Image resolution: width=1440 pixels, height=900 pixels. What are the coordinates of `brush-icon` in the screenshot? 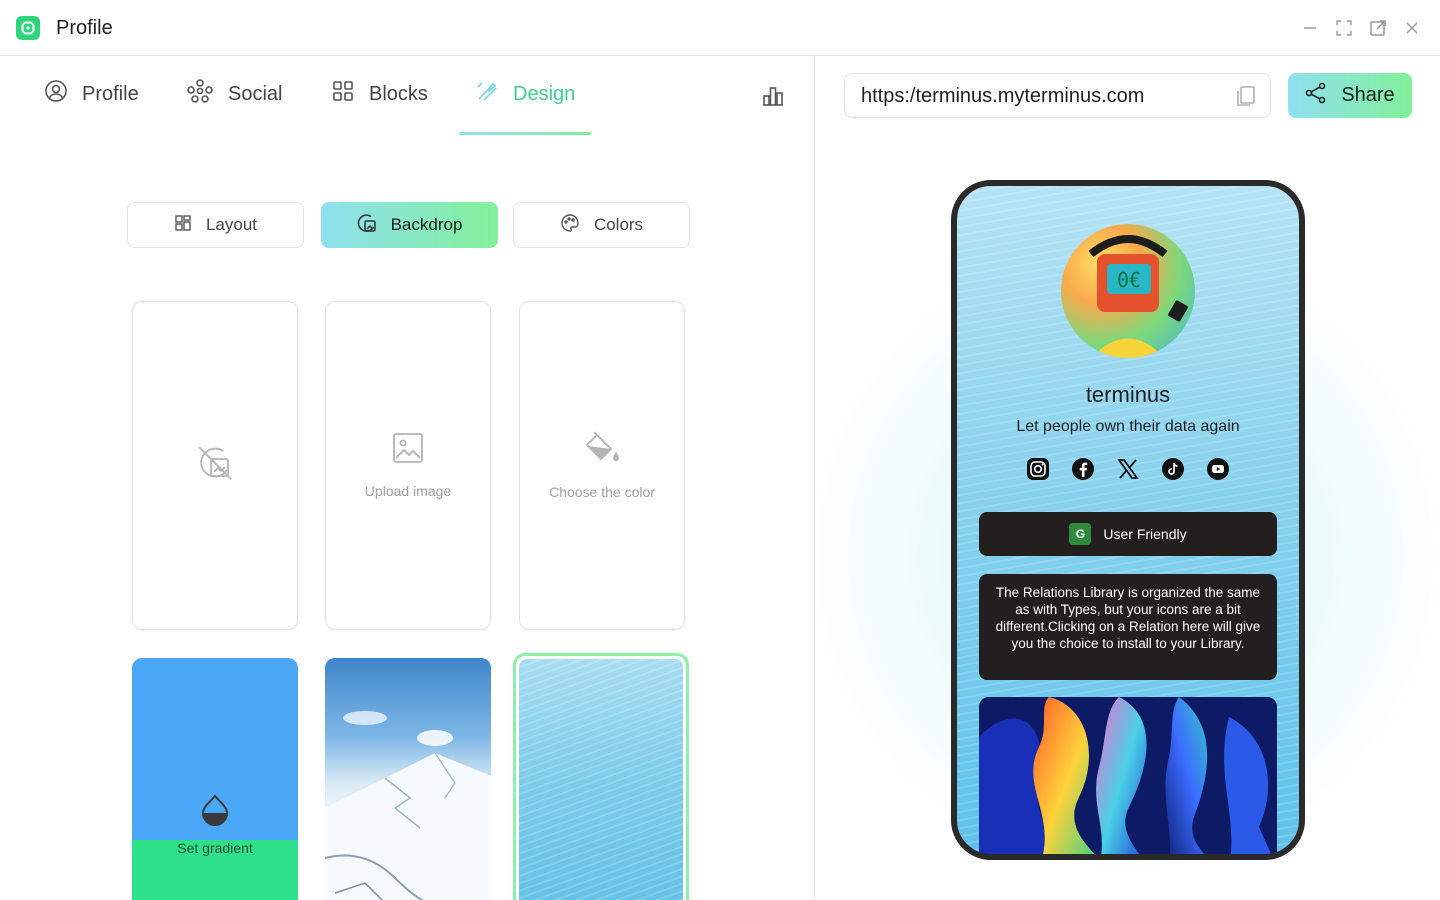 It's located at (487, 94).